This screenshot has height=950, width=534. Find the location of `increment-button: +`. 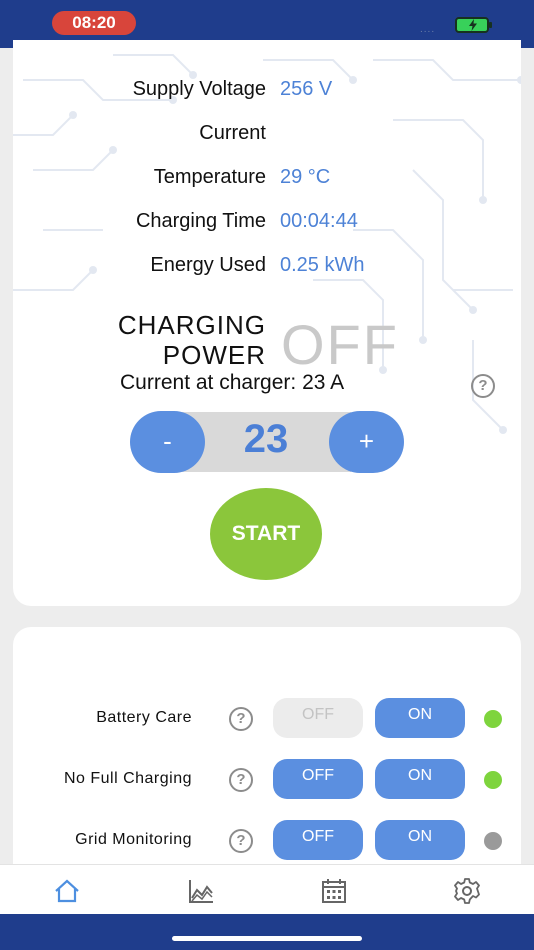

increment-button: + is located at coordinates (366, 442).